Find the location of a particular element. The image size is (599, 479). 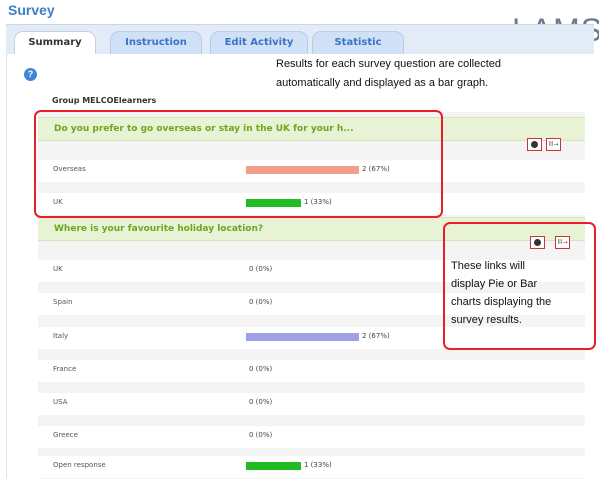

answer-label: Italy is located at coordinates (61, 336).